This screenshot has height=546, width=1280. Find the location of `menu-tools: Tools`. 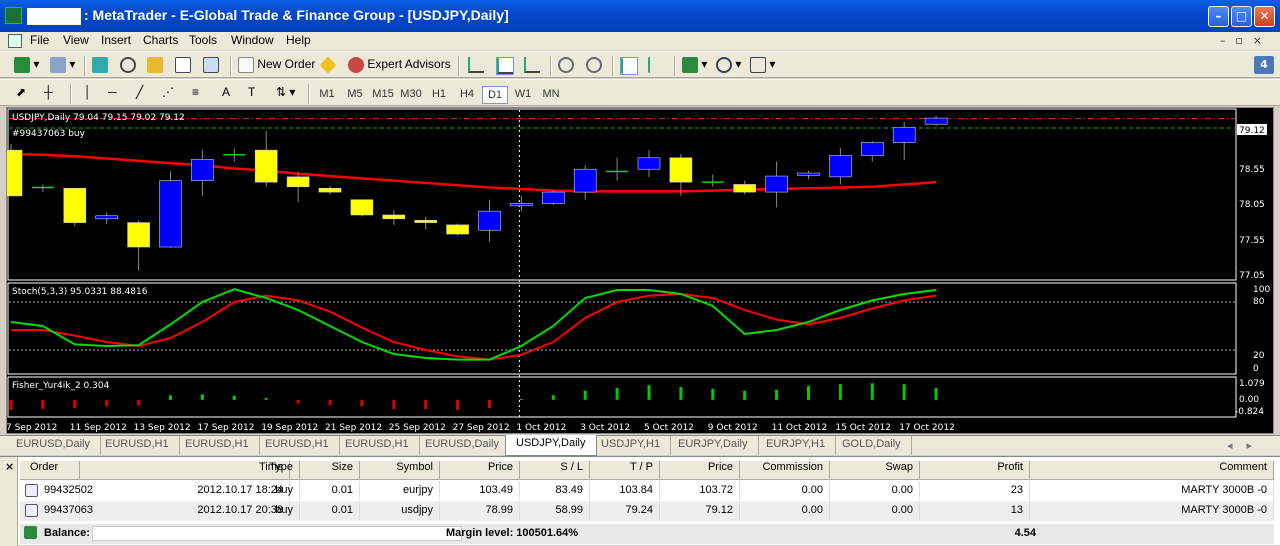

menu-tools: Tools is located at coordinates (203, 40).